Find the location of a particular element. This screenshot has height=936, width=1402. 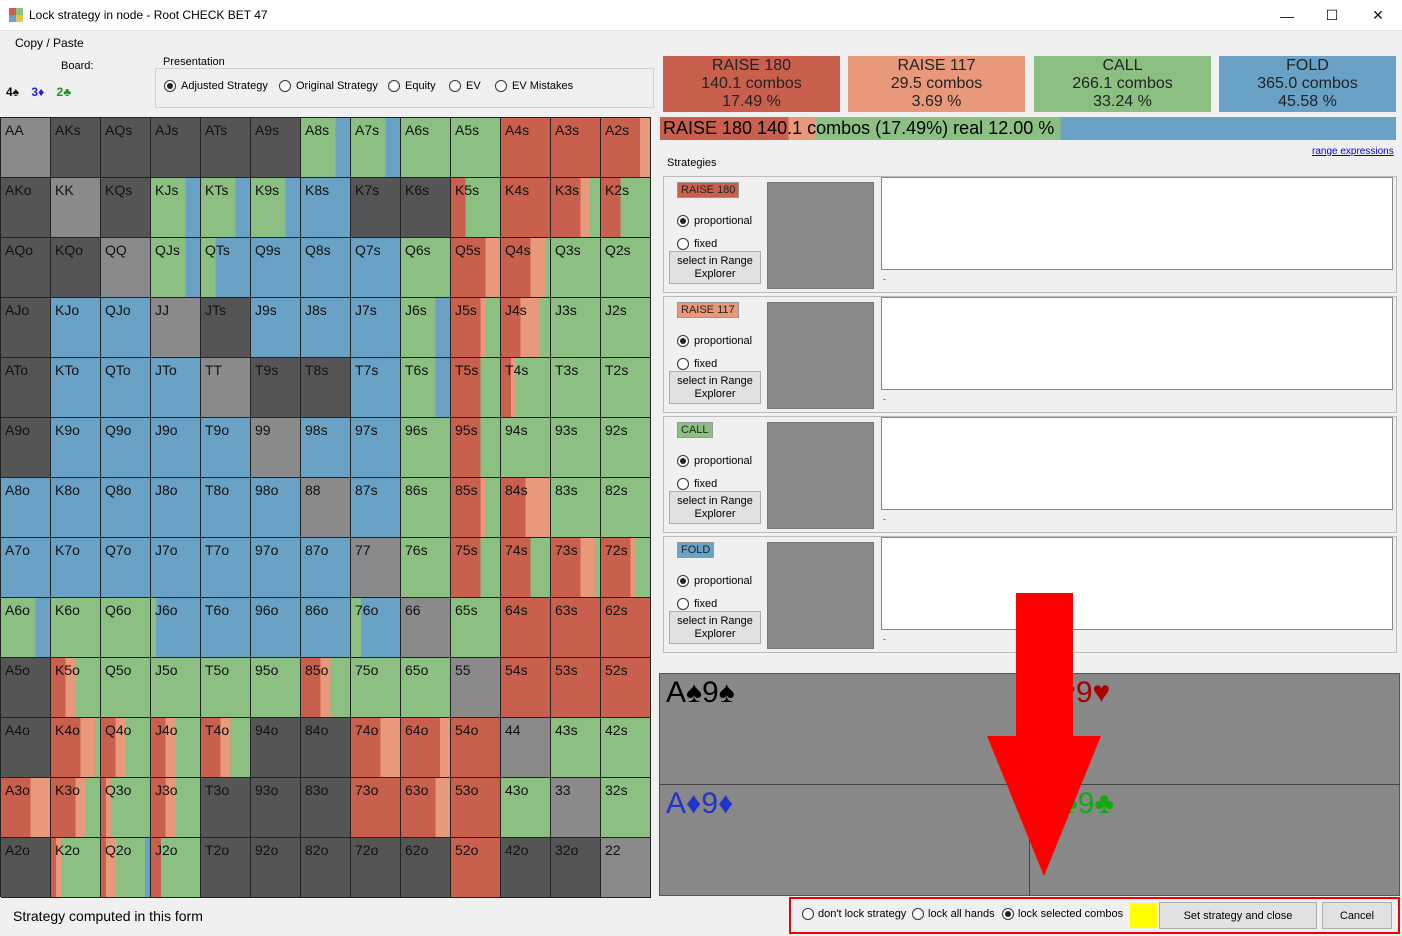

hand-cell-54s: 54s is located at coordinates (526, 688).